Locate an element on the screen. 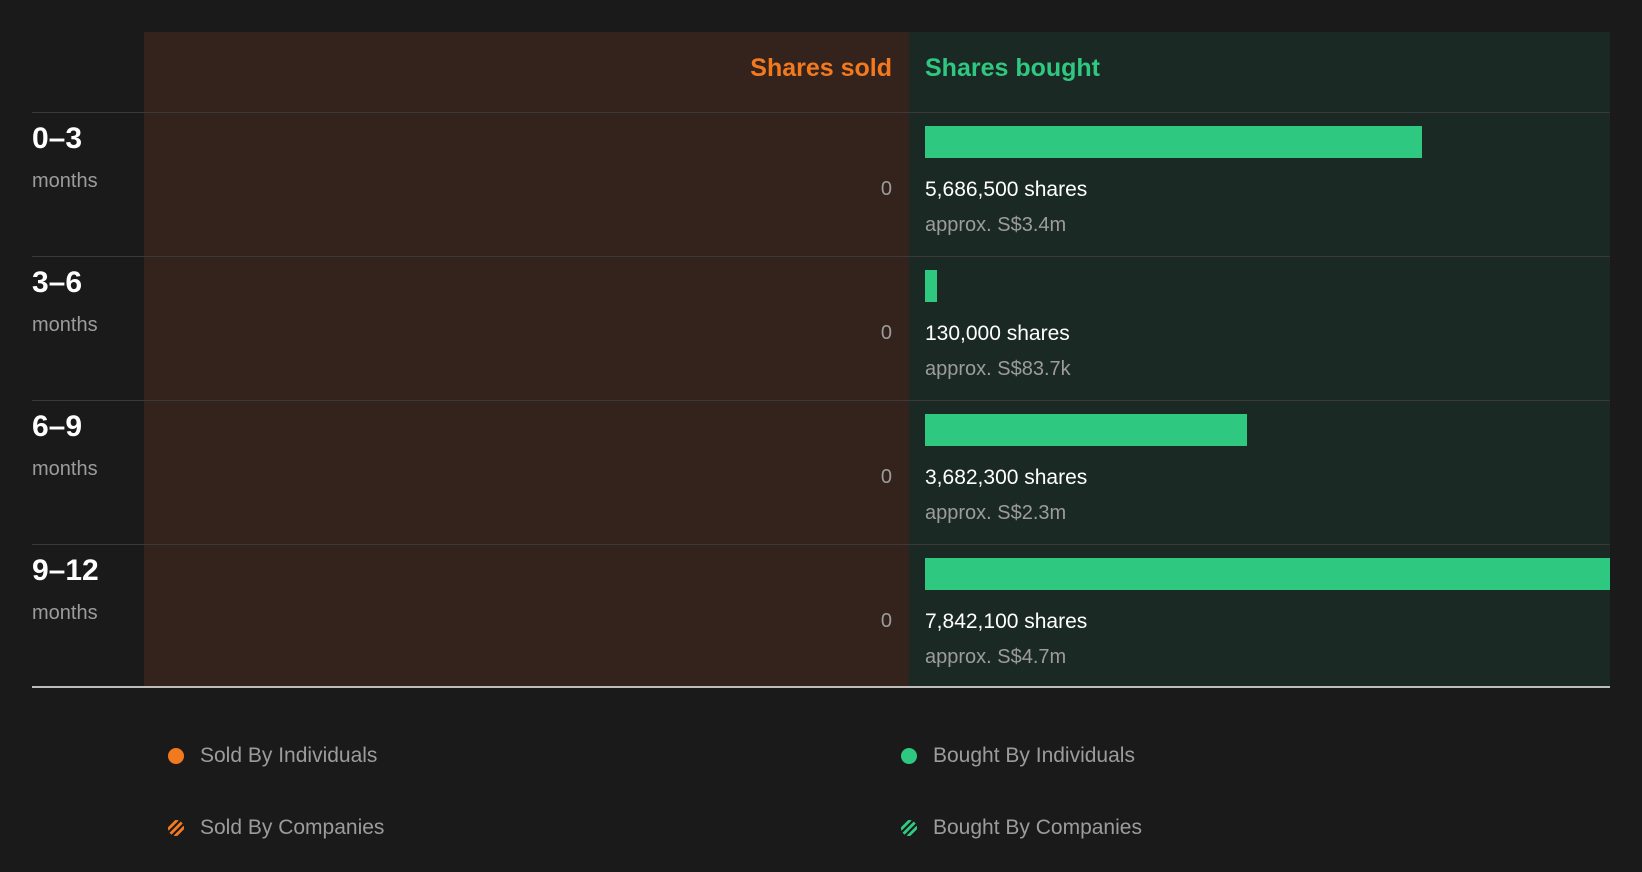 The height and width of the screenshot is (872, 1642). bought-approx-label: approx. S$2.3m is located at coordinates (996, 513).